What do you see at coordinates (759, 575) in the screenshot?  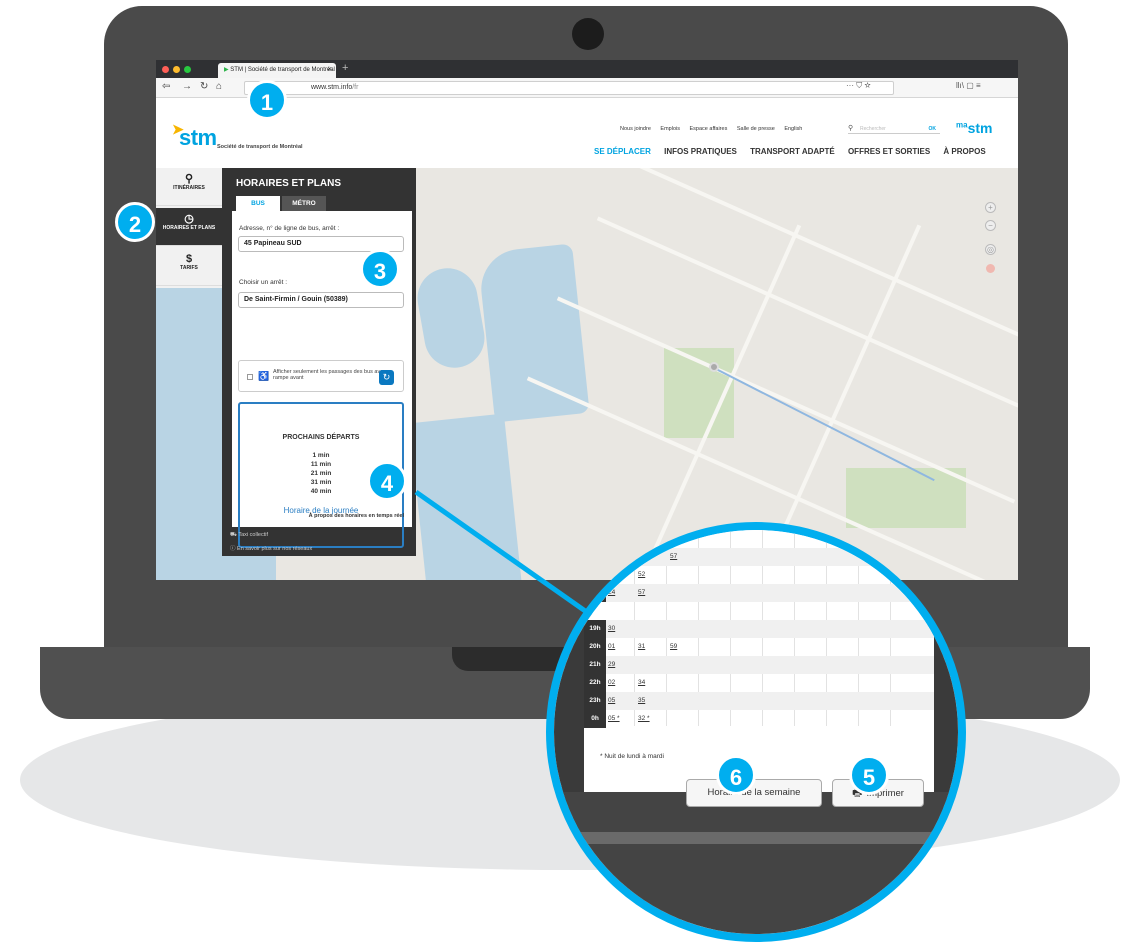 I see `table-row: 23 52` at bounding box center [759, 575].